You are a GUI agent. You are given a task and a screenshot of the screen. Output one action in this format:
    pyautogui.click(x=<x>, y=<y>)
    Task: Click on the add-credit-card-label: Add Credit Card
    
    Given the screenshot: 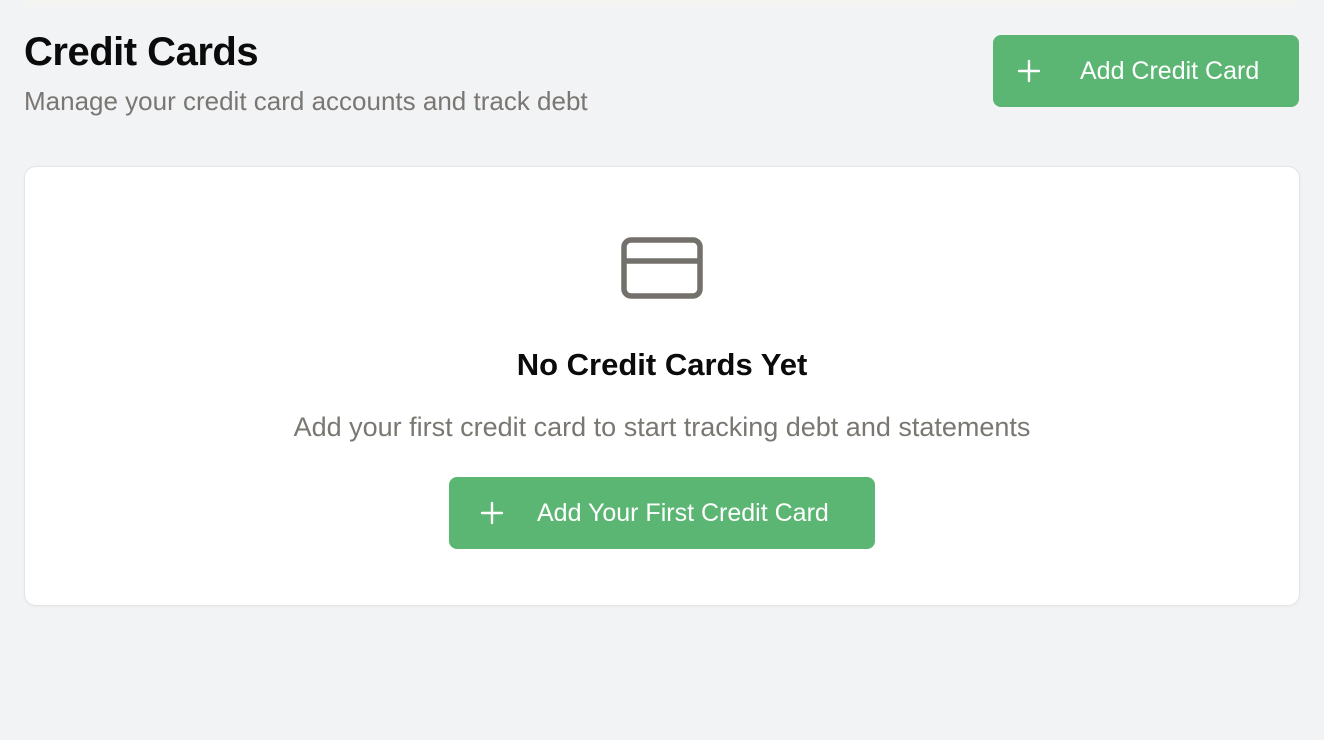 What is the action you would take?
    pyautogui.click(x=1170, y=70)
    